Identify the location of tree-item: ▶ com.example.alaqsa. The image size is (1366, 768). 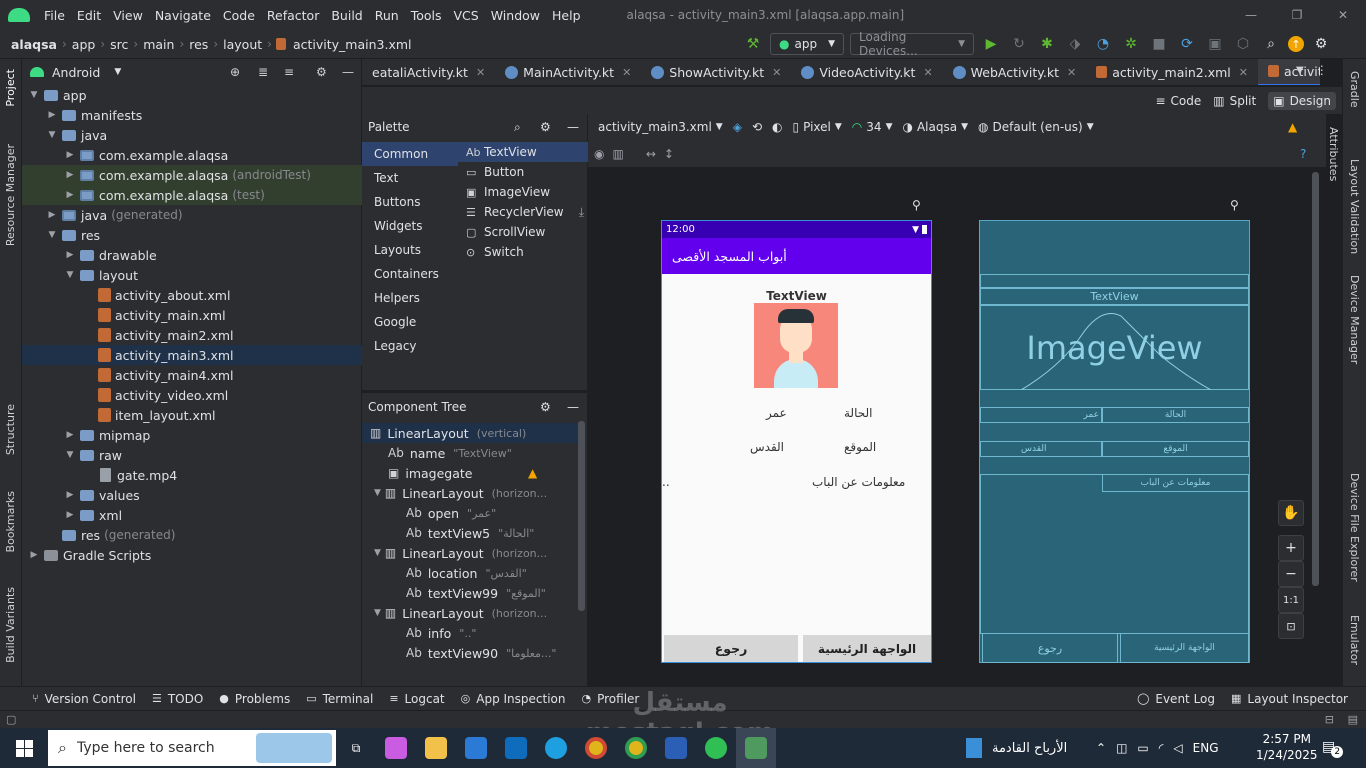
(192, 155).